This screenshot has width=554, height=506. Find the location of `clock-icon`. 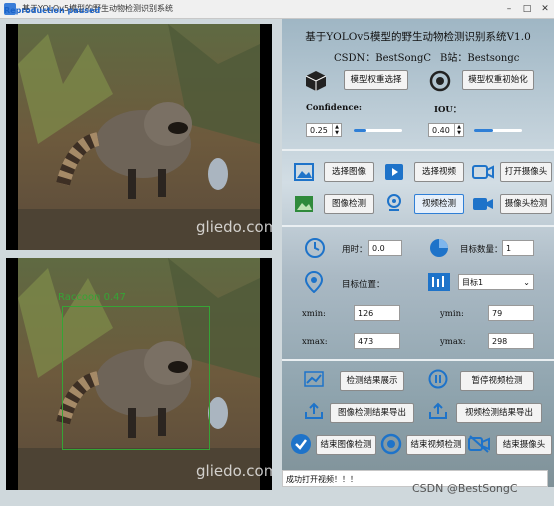

clock-icon is located at coordinates (315, 248).